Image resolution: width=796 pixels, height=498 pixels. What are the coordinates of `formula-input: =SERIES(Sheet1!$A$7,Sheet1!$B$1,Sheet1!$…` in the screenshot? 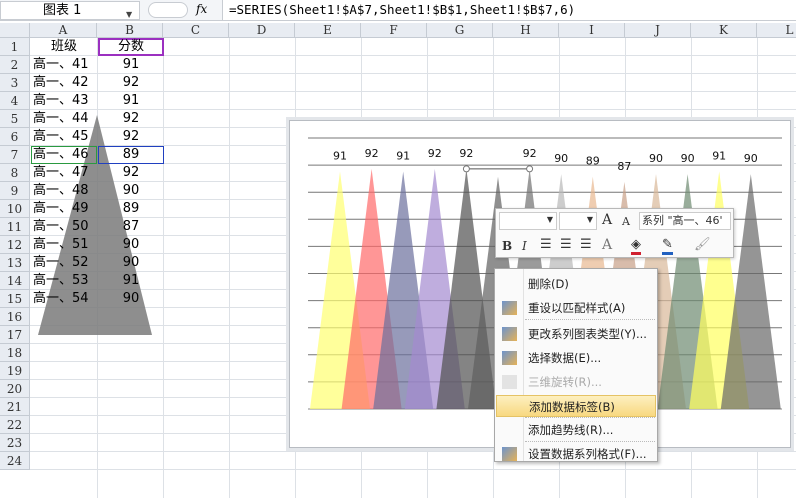 It's located at (509, 10).